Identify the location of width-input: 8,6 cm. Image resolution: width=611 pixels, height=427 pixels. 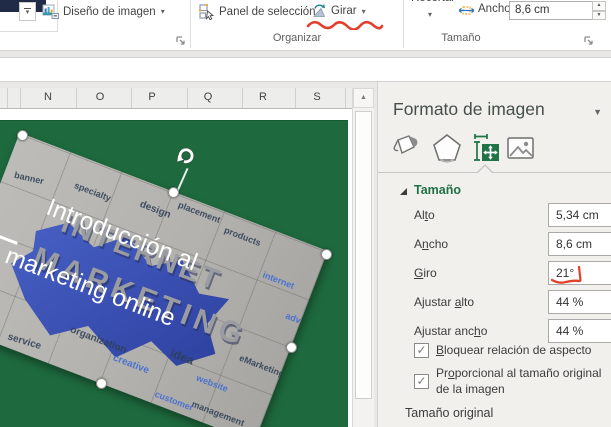
(552, 10).